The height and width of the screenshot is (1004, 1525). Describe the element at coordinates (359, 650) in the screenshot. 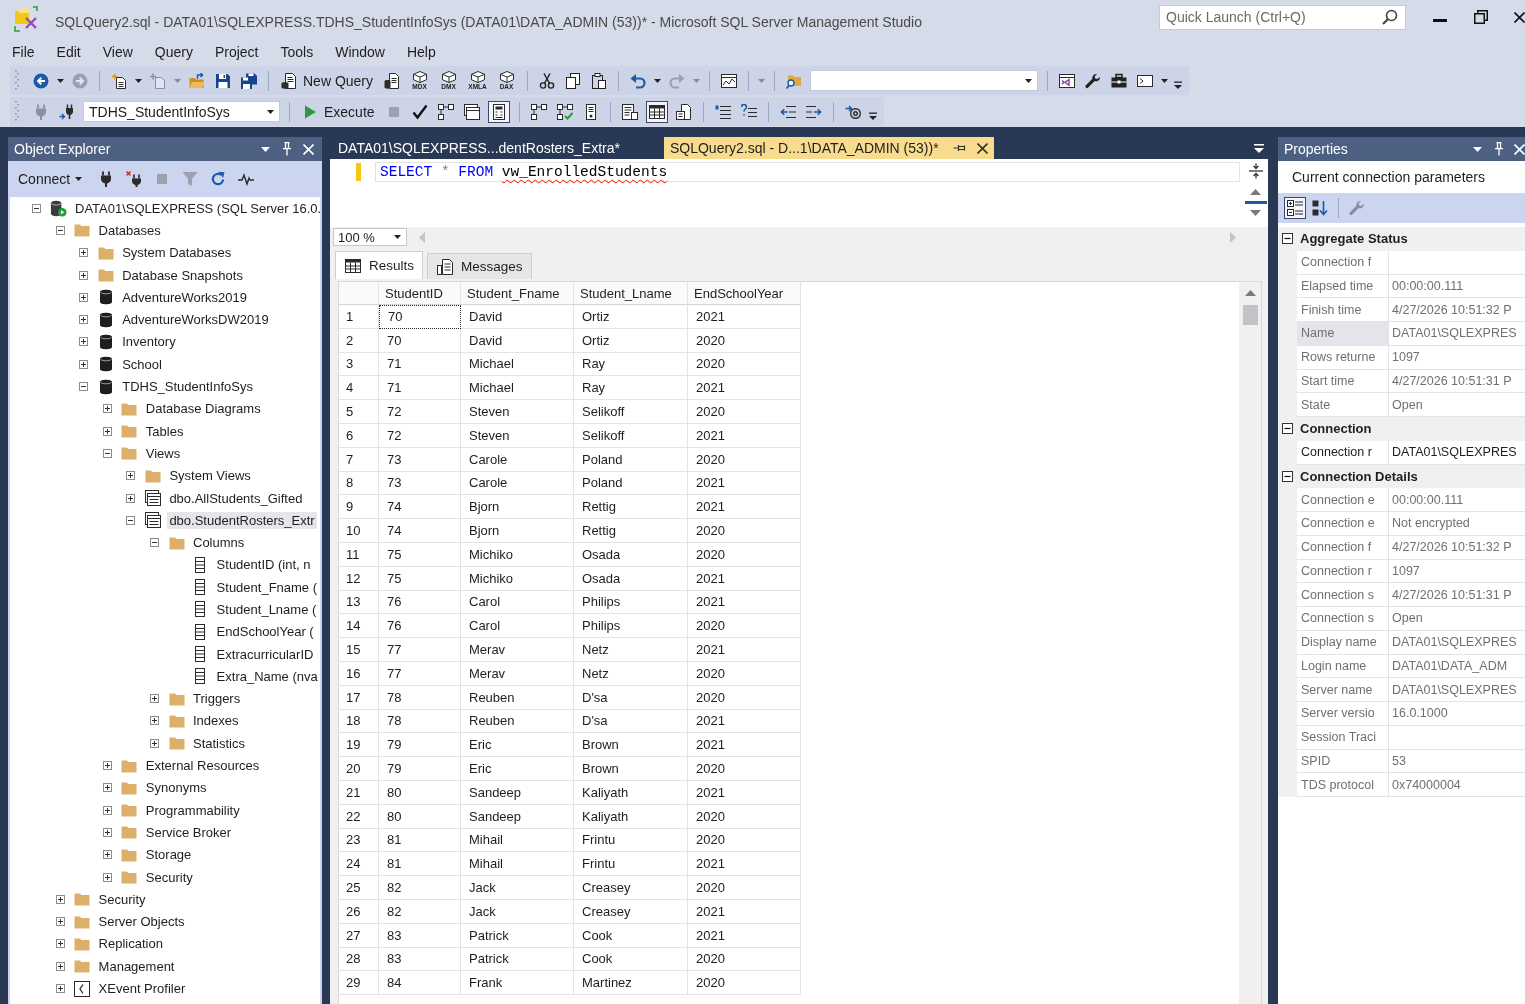

I see `row-number: 15` at that location.